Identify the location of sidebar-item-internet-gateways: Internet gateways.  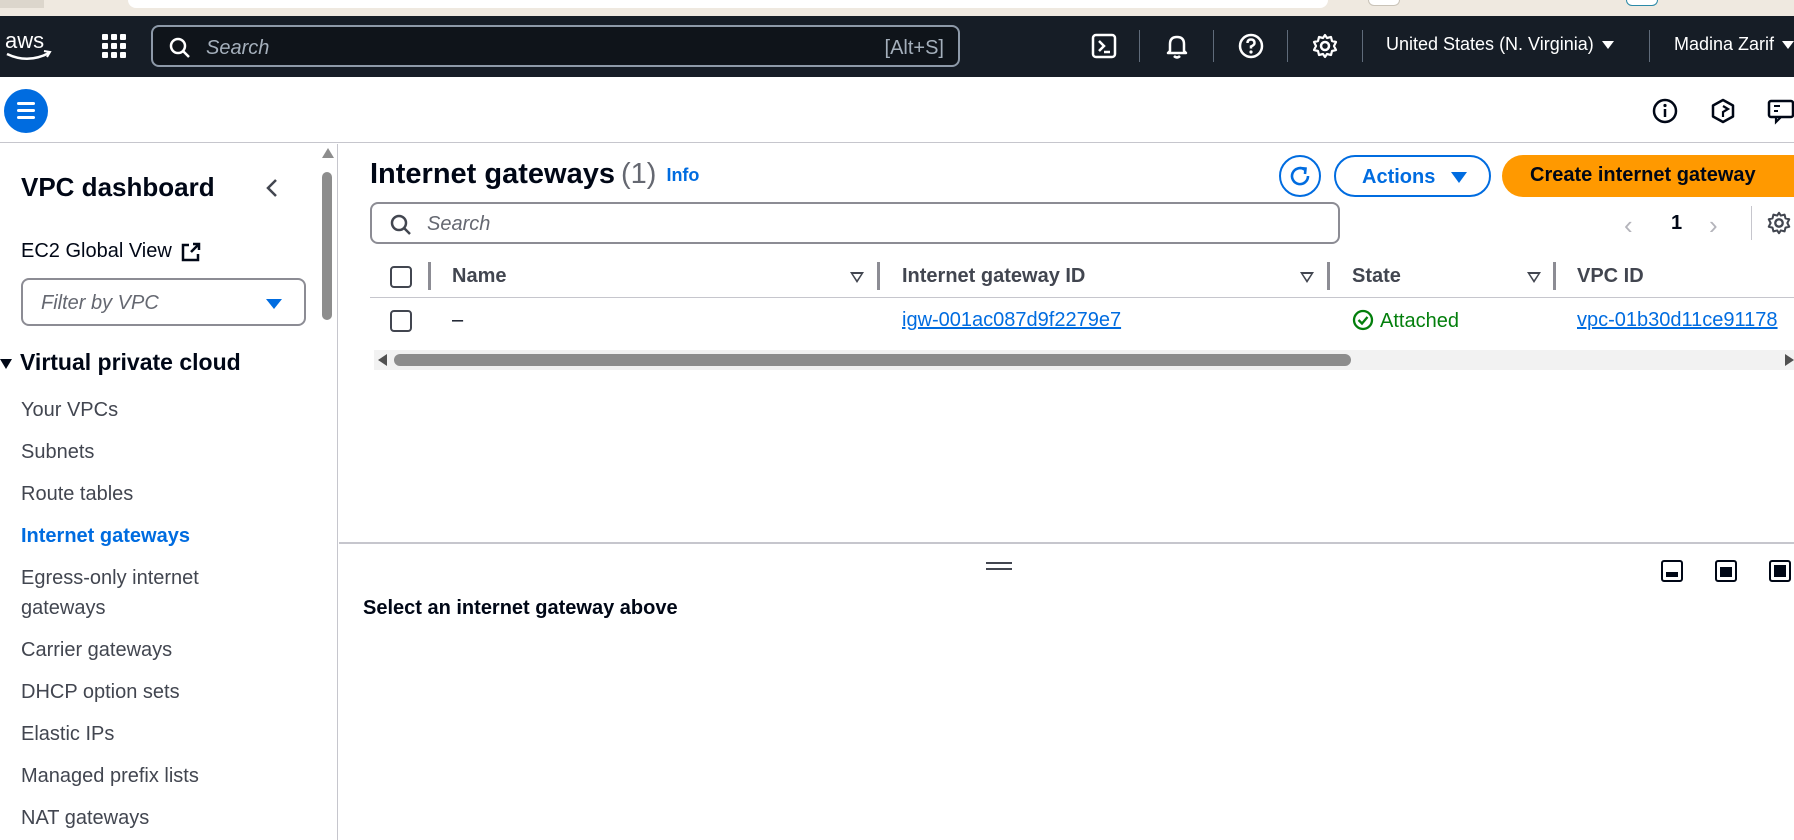
(105, 536).